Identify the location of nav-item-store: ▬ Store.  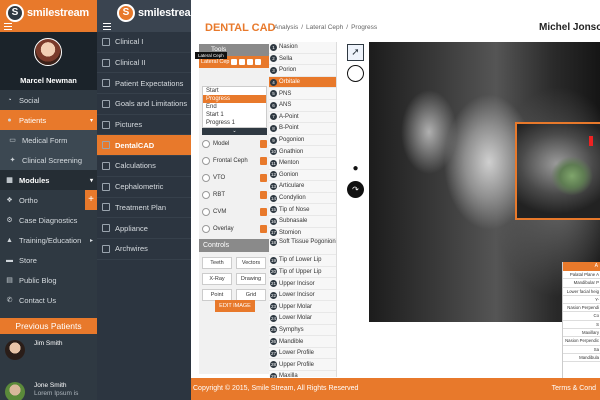
(48, 260).